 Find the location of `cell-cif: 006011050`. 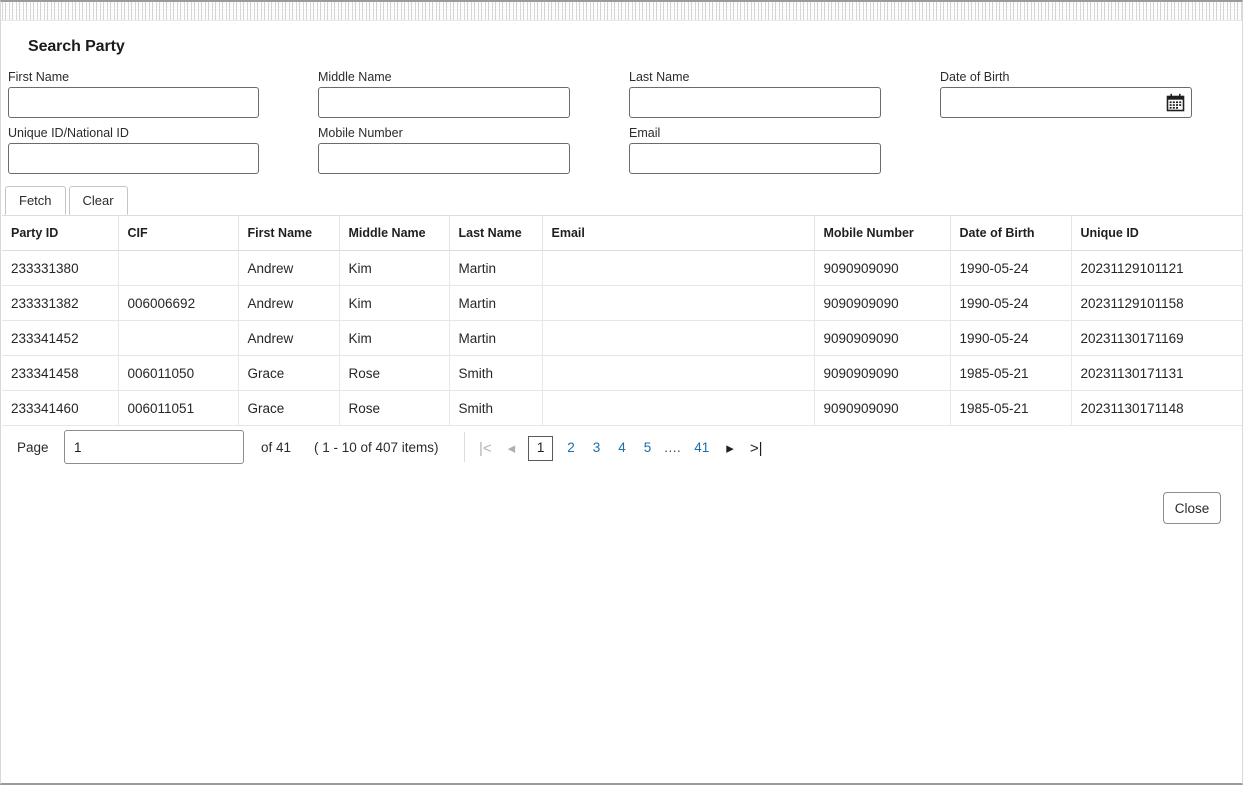

cell-cif: 006011050 is located at coordinates (178, 373).